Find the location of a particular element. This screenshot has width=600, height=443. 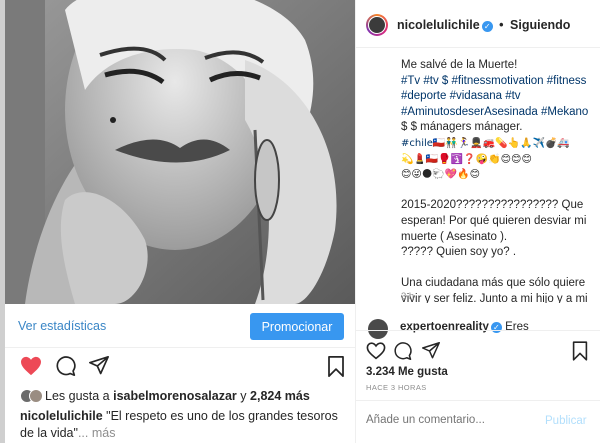

post-stats-bar: Ver estadísticas Promocionar is located at coordinates (180, 326).